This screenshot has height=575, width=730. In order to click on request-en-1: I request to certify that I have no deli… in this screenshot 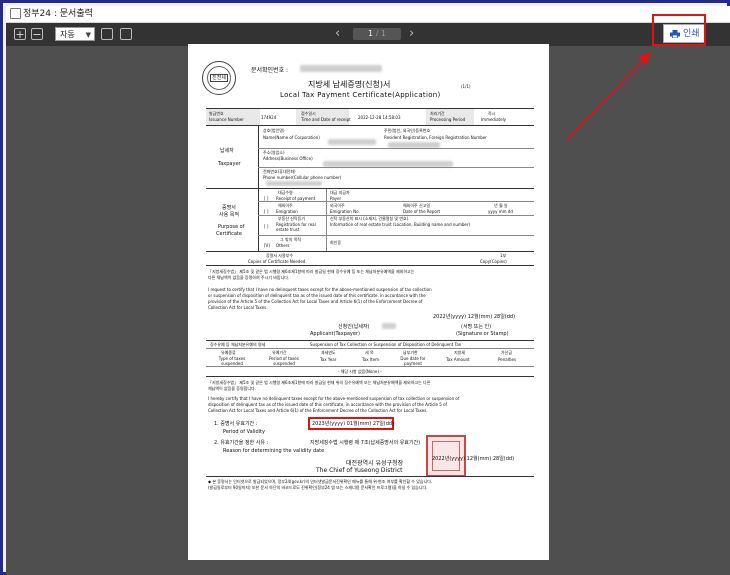, I will do `click(320, 289)`.